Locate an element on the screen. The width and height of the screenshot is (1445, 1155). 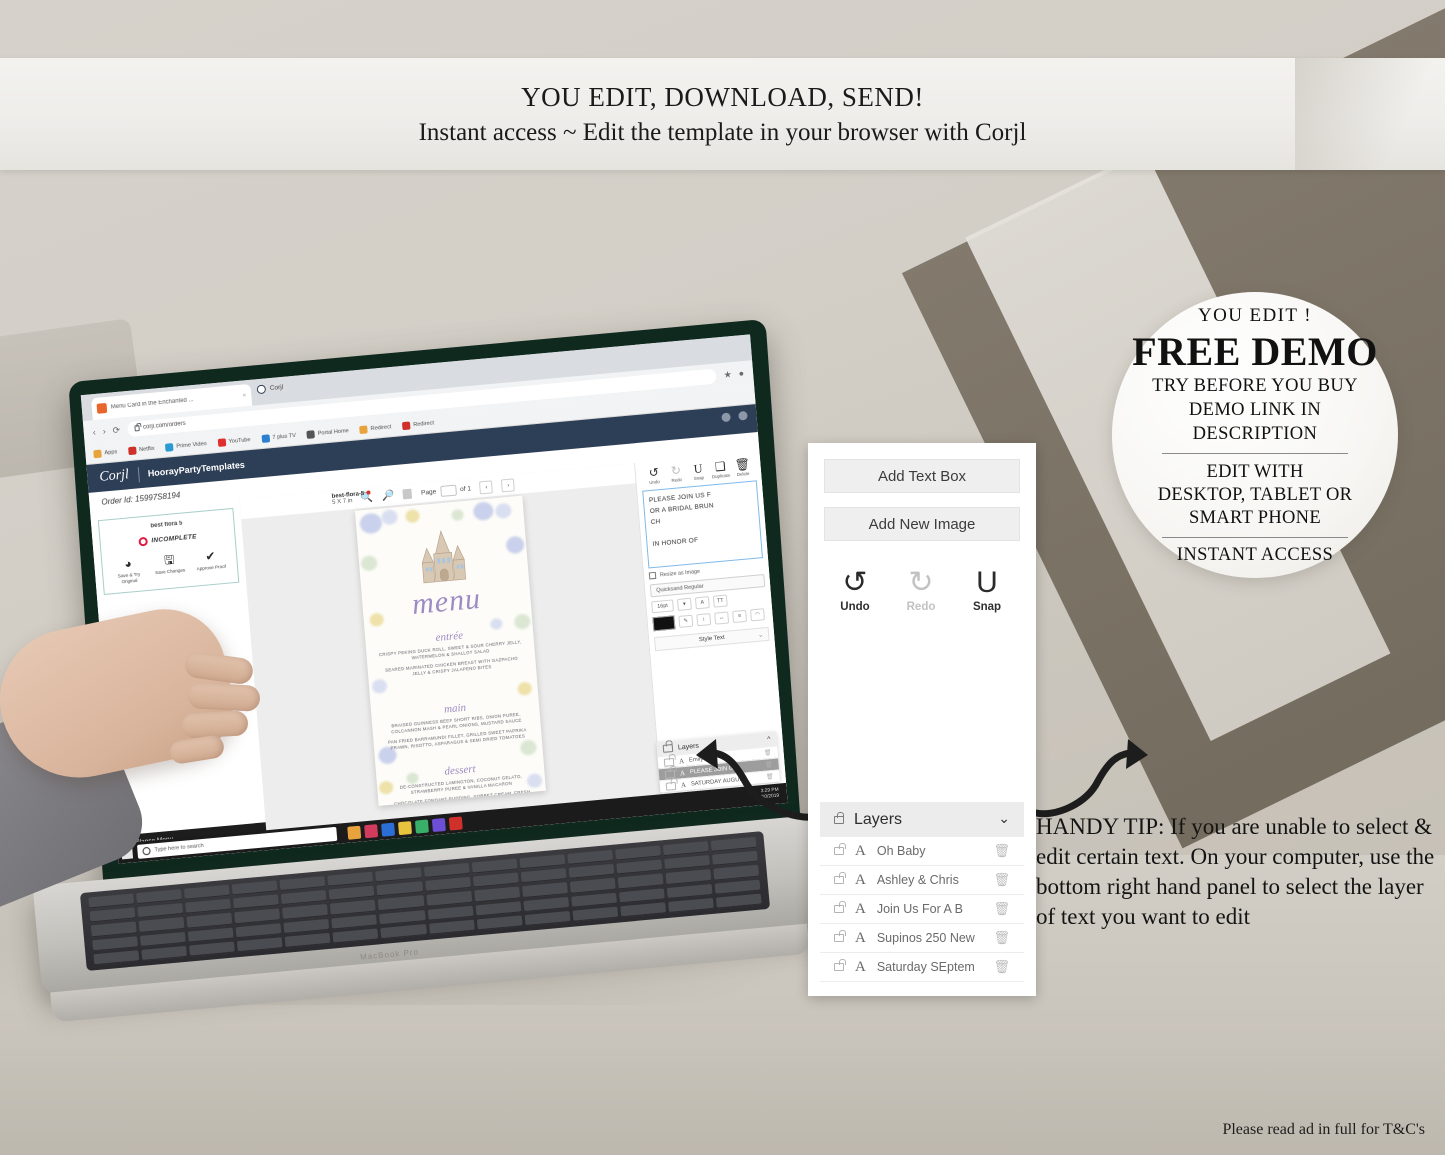
lock-icon is located at coordinates (668, 748).